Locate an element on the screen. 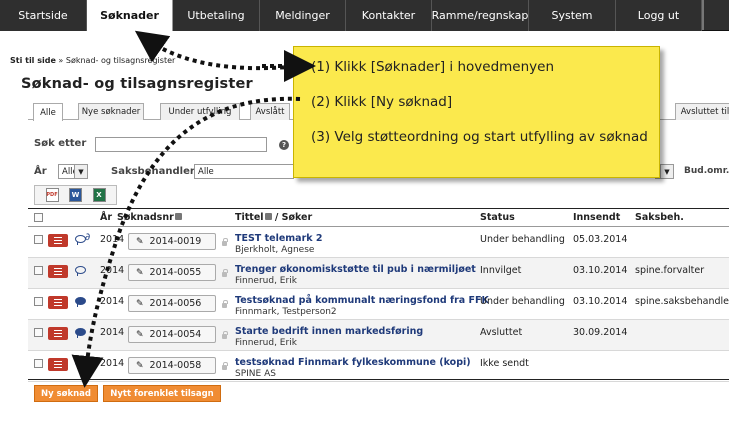  budget-label: Bud.omr. is located at coordinates (706, 171).